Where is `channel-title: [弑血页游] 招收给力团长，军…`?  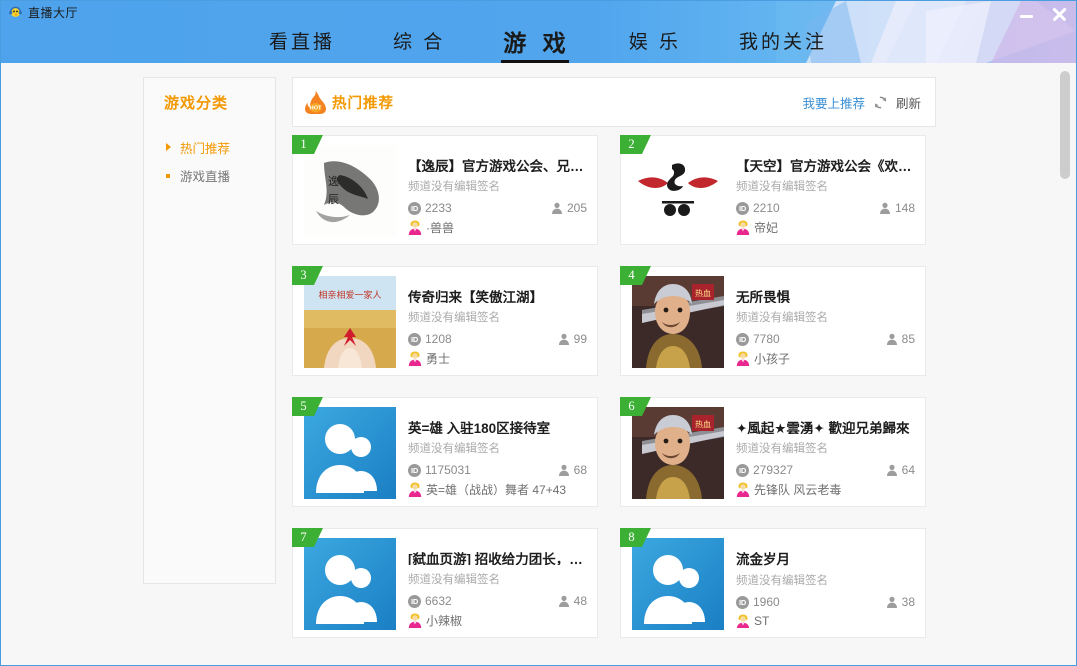
channel-title: [弑血页游] 招收给力团长，军… is located at coordinates (497, 556).